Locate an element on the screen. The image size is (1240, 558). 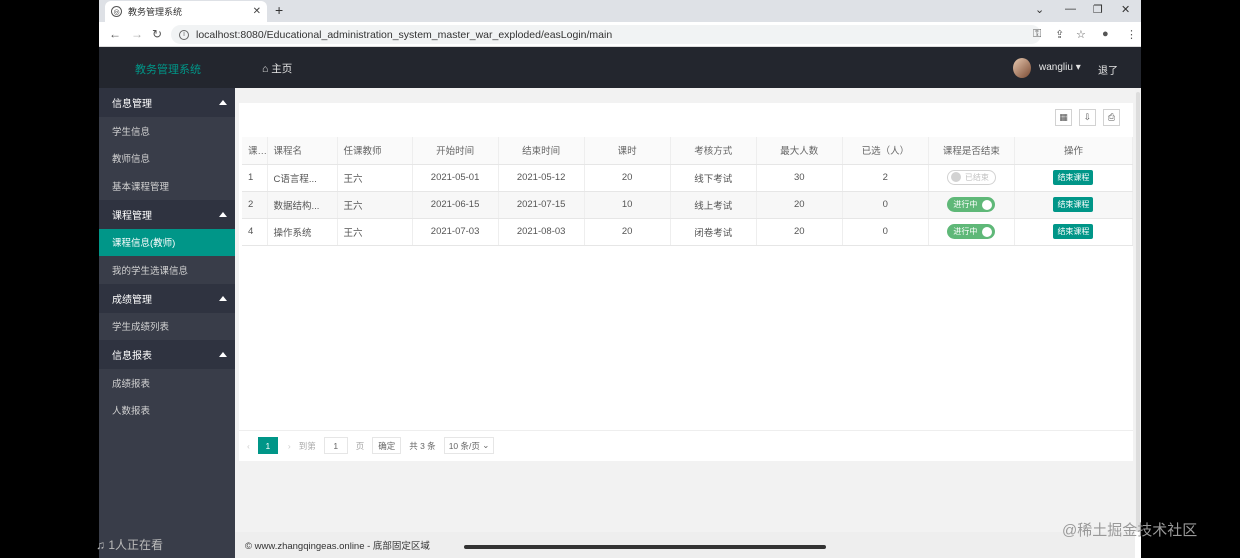
close-window-icon: ✕ is located at coordinates (1125, 9).